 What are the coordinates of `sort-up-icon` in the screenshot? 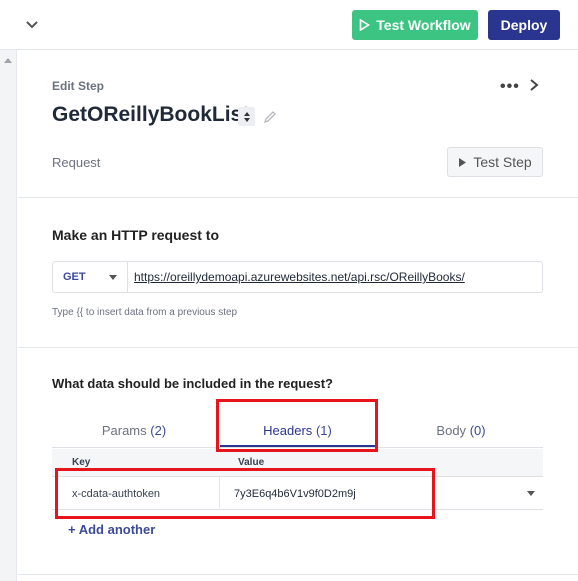 It's located at (246, 113).